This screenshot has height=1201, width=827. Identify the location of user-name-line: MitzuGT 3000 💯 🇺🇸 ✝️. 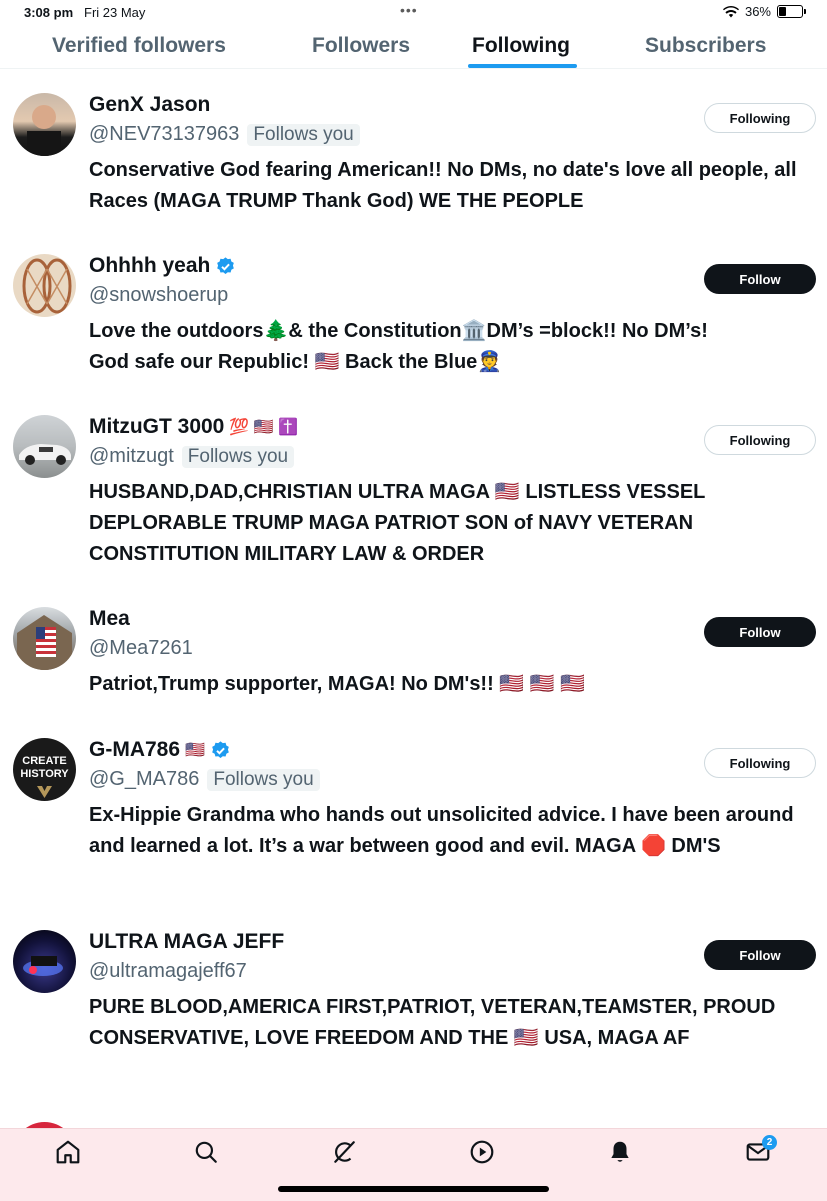
(193, 427).